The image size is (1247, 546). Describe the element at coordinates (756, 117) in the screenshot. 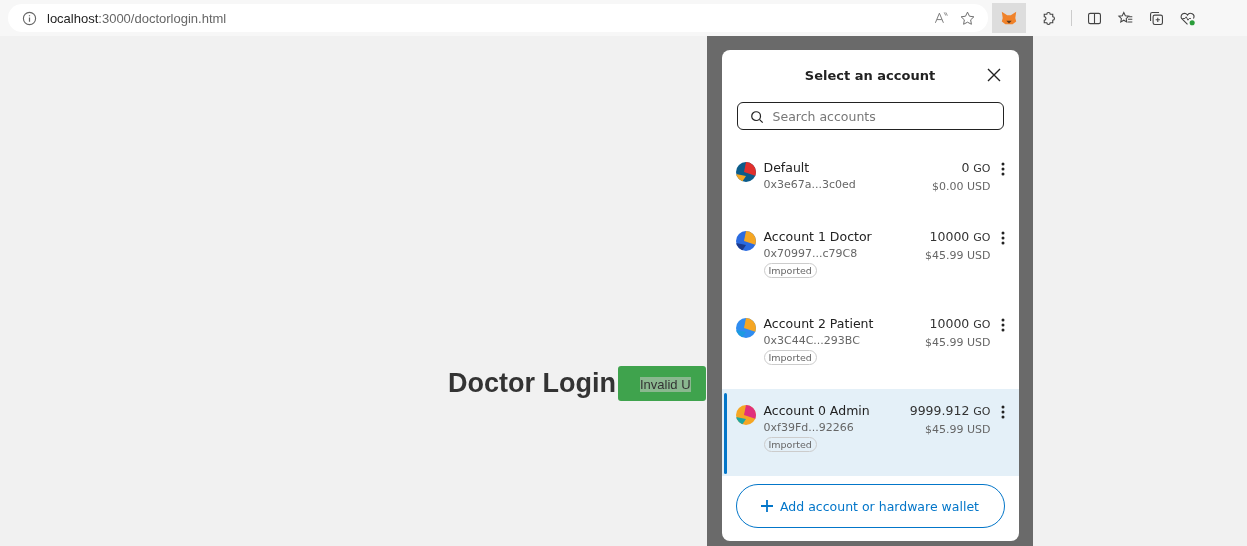

I see `search-icon` at that location.